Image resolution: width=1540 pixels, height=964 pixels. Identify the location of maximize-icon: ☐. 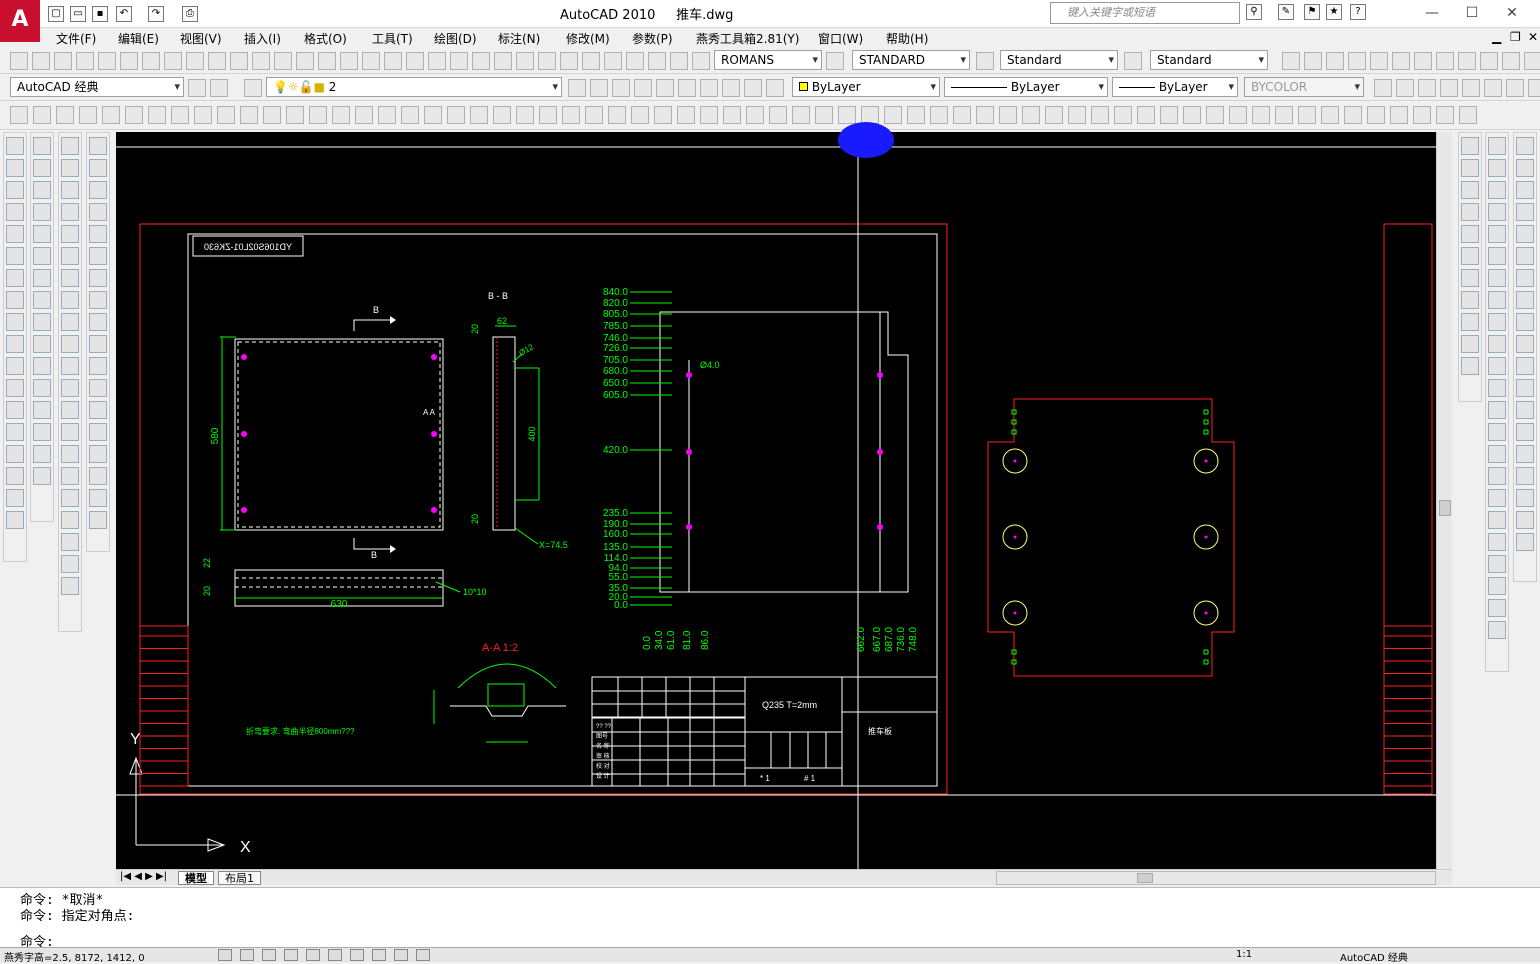
(1472, 13).